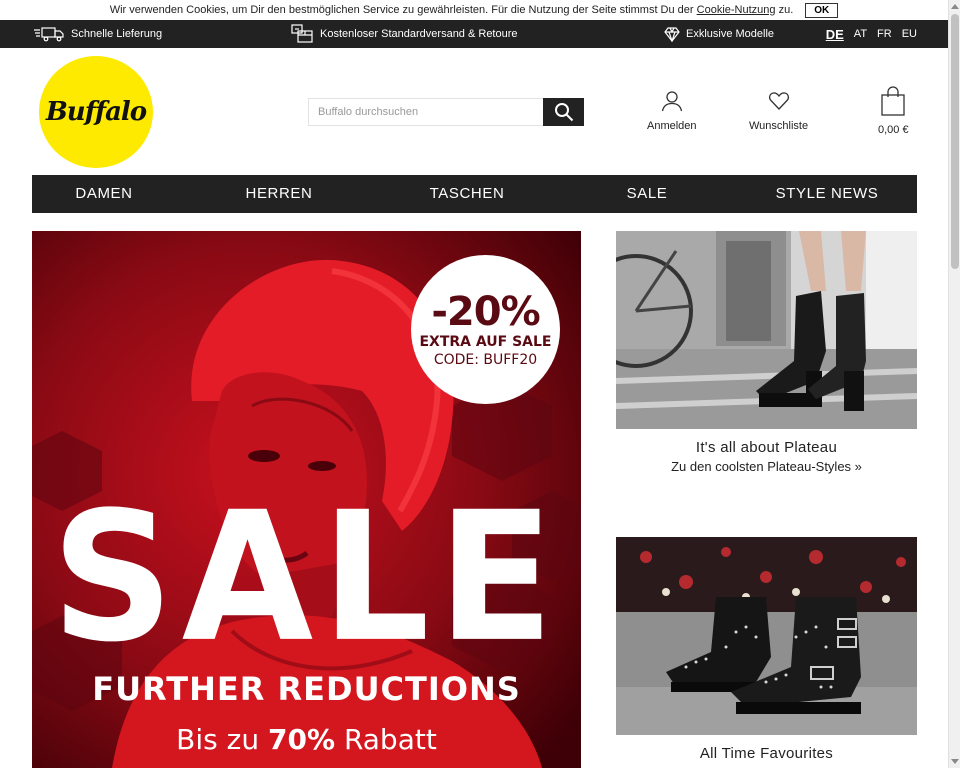  What do you see at coordinates (766, 447) in the screenshot?
I see `teaser-title-plateau: It's all about Plateau` at bounding box center [766, 447].